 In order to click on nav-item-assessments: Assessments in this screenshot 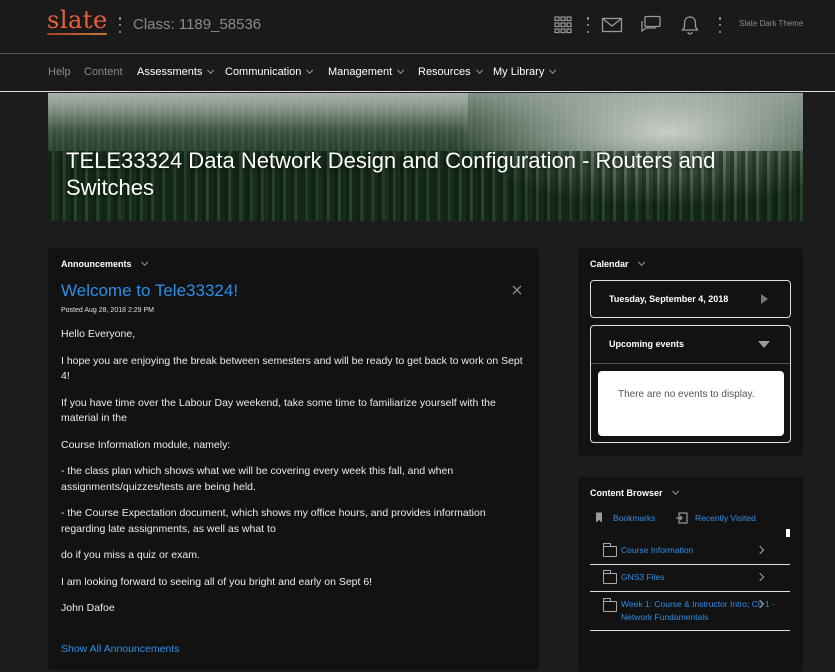, I will do `click(176, 72)`.